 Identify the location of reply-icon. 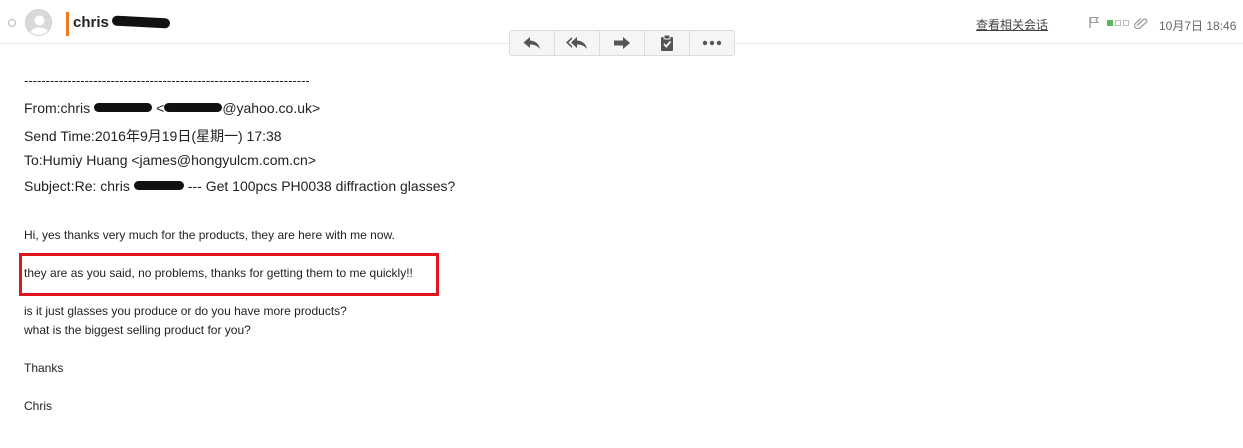
(531, 43).